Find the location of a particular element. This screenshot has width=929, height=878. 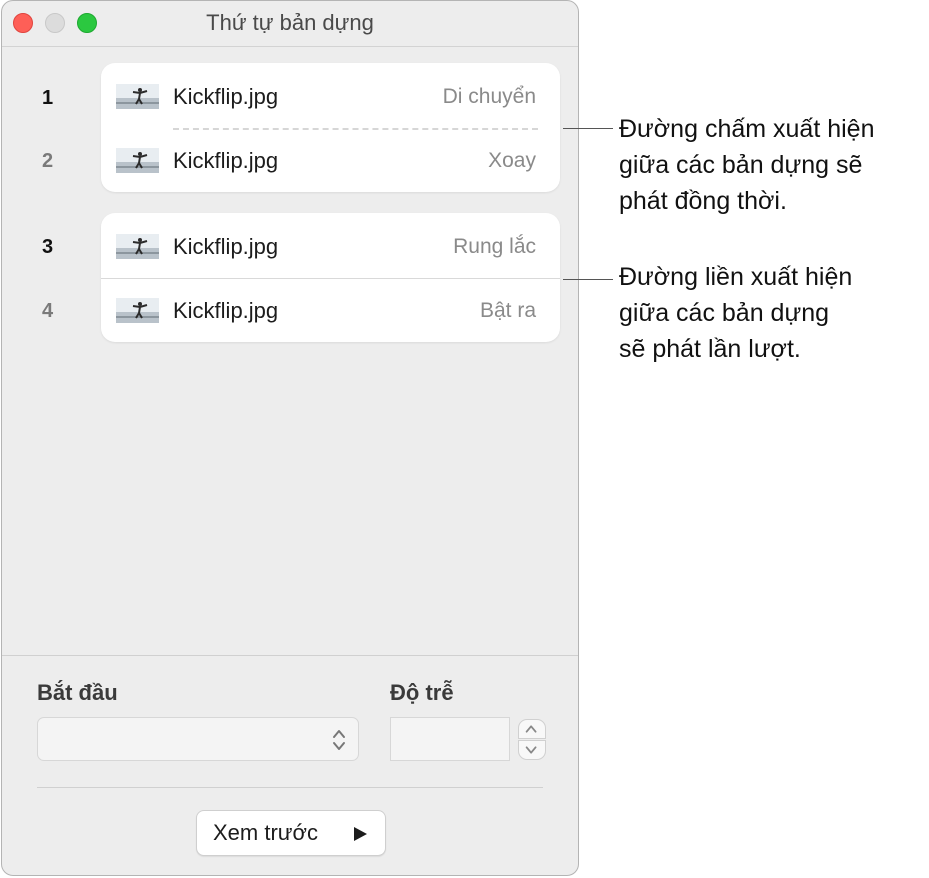

controls-divider is located at coordinates (290, 655).